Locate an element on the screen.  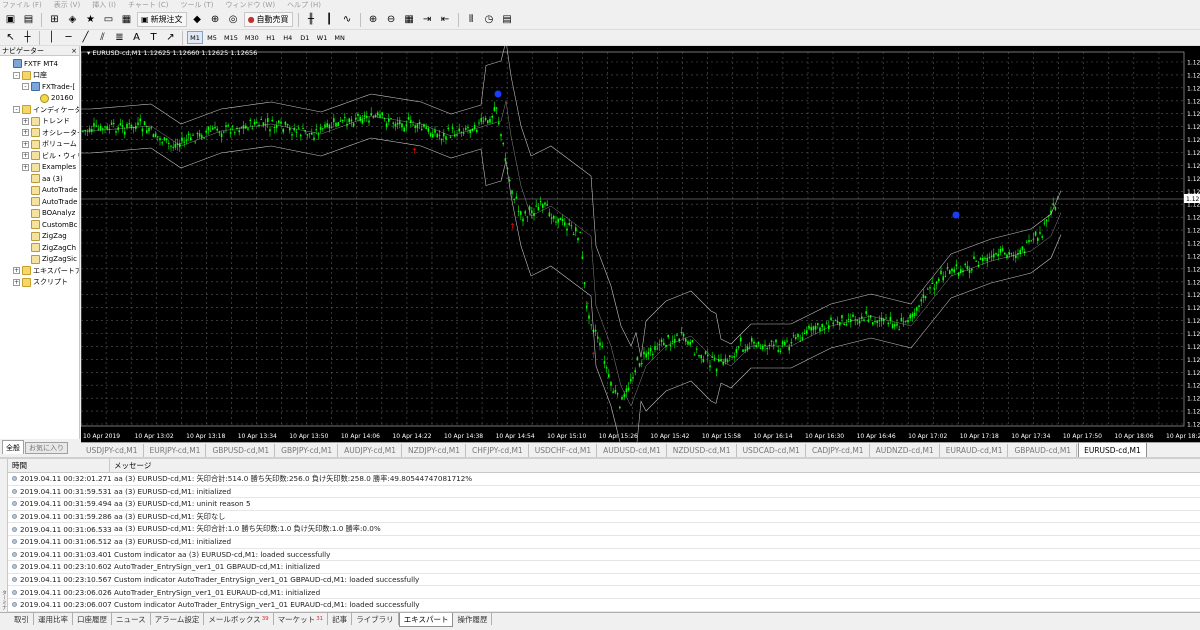
arrows-icon: ↗ is located at coordinates (170, 37).